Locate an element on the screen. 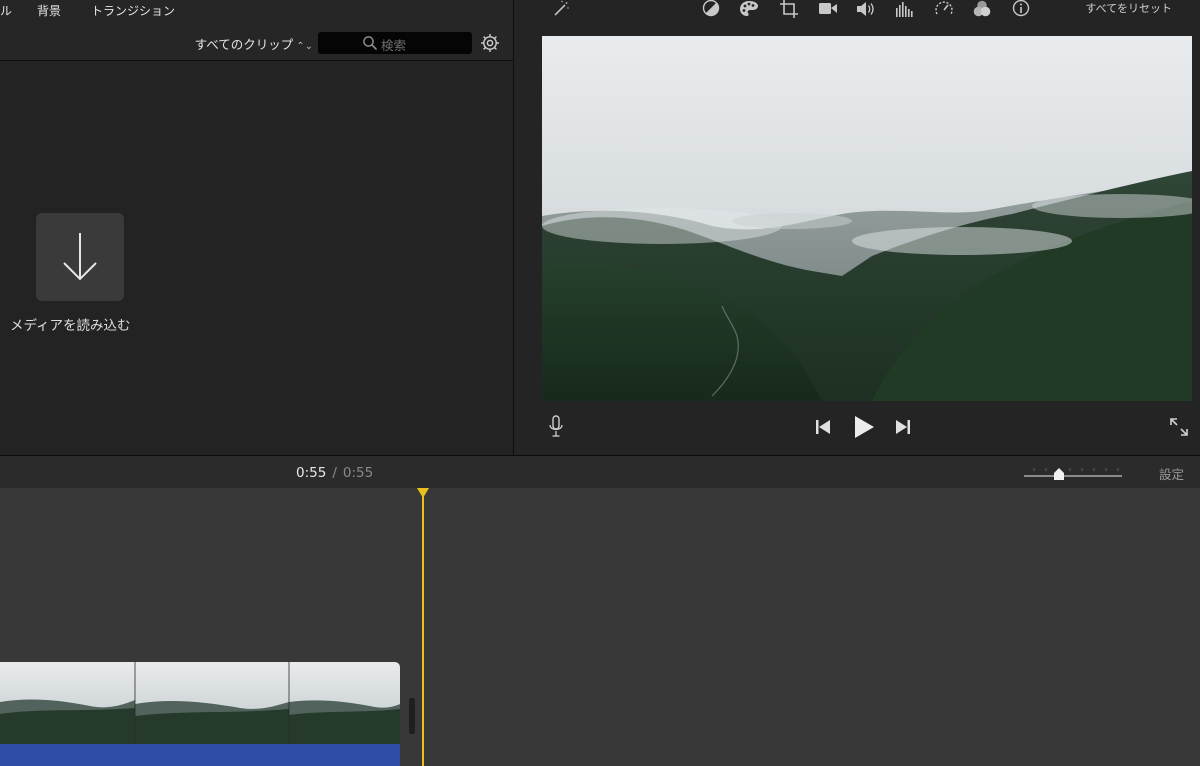 This screenshot has height=766, width=1200. clip-trim-handle is located at coordinates (412, 716).